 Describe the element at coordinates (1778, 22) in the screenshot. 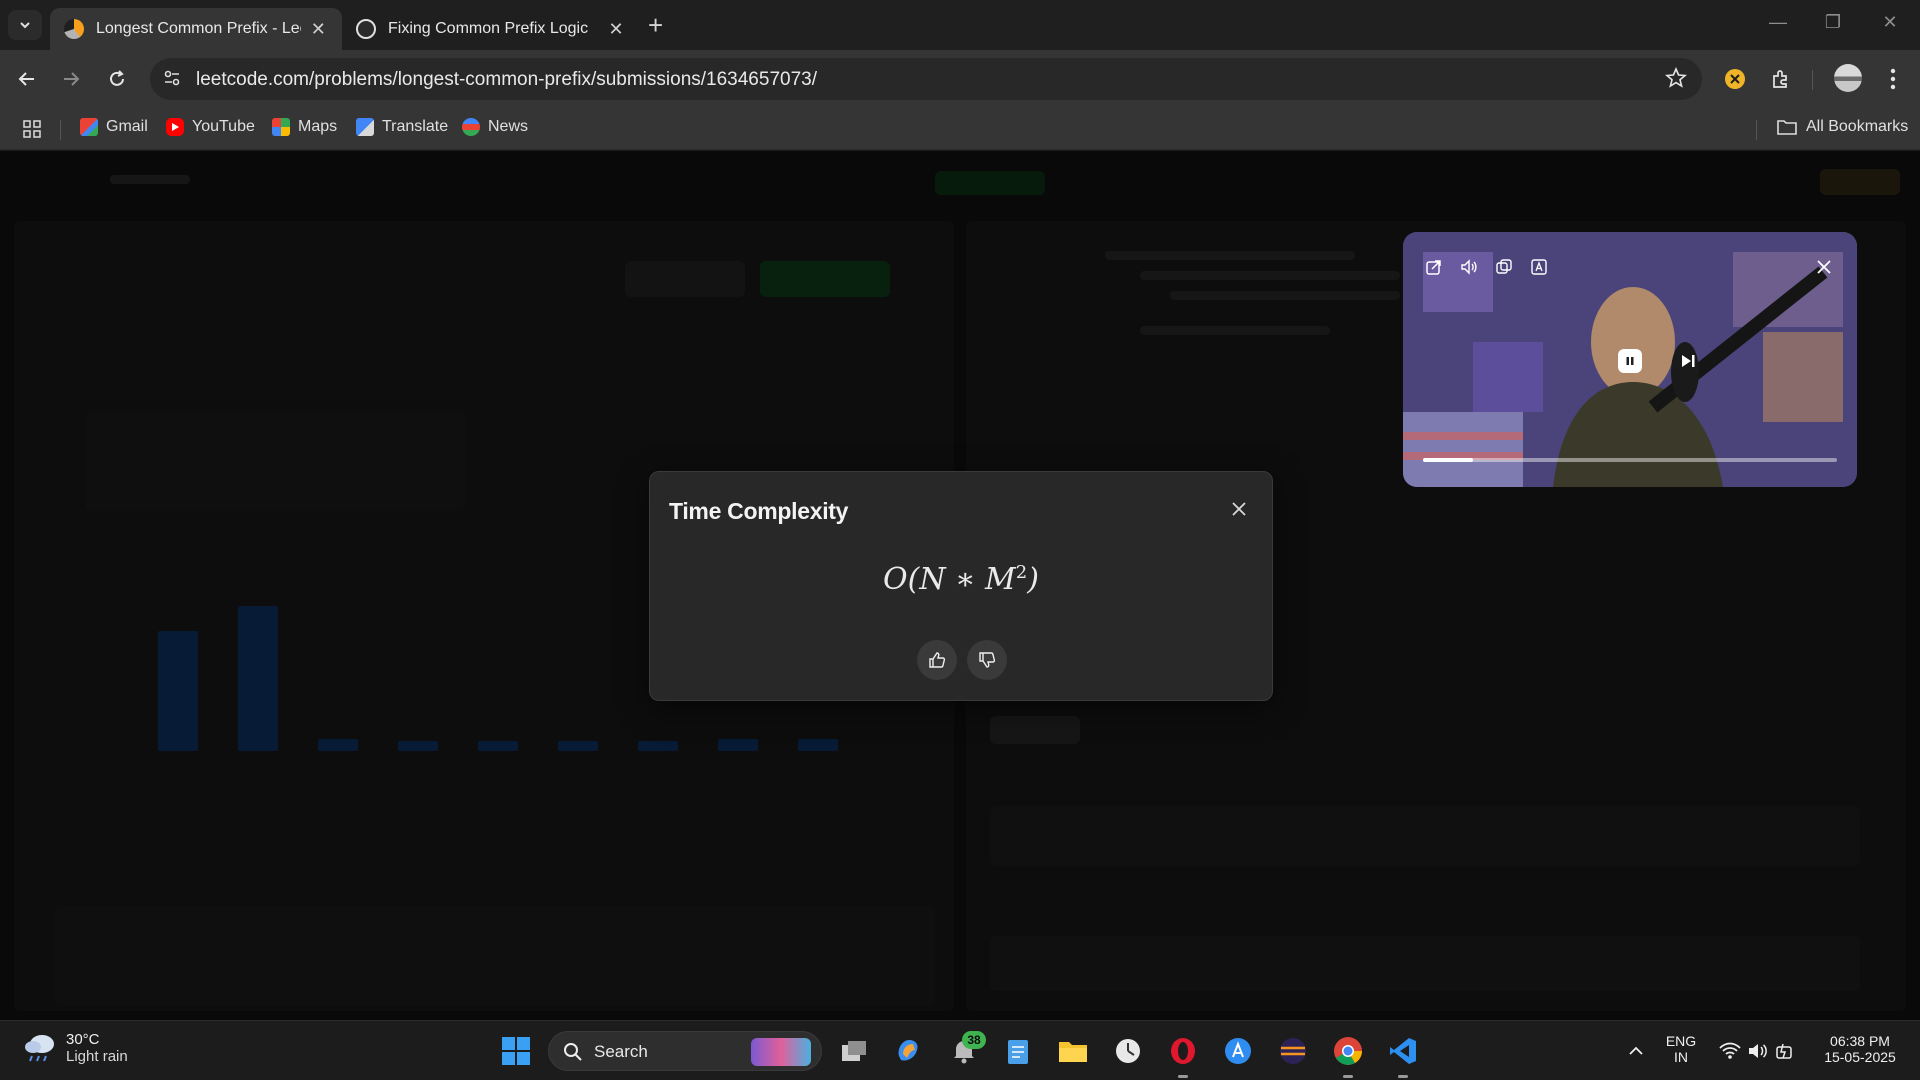

I see `minimize-button: —` at that location.